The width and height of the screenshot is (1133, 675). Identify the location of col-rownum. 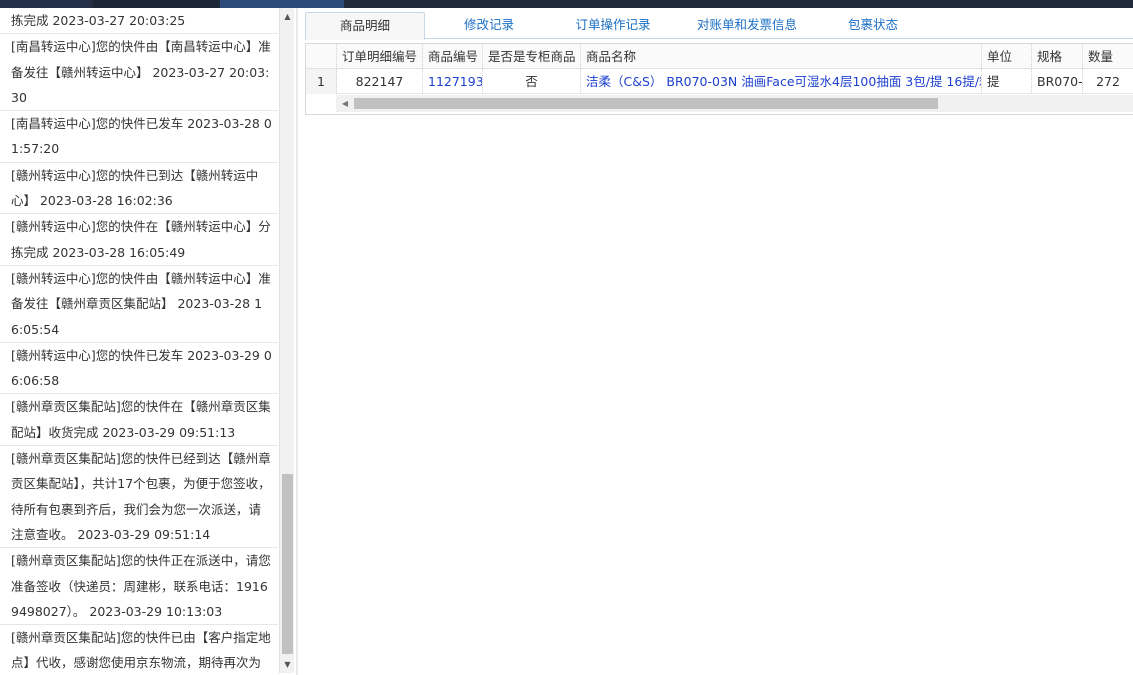
(321, 56).